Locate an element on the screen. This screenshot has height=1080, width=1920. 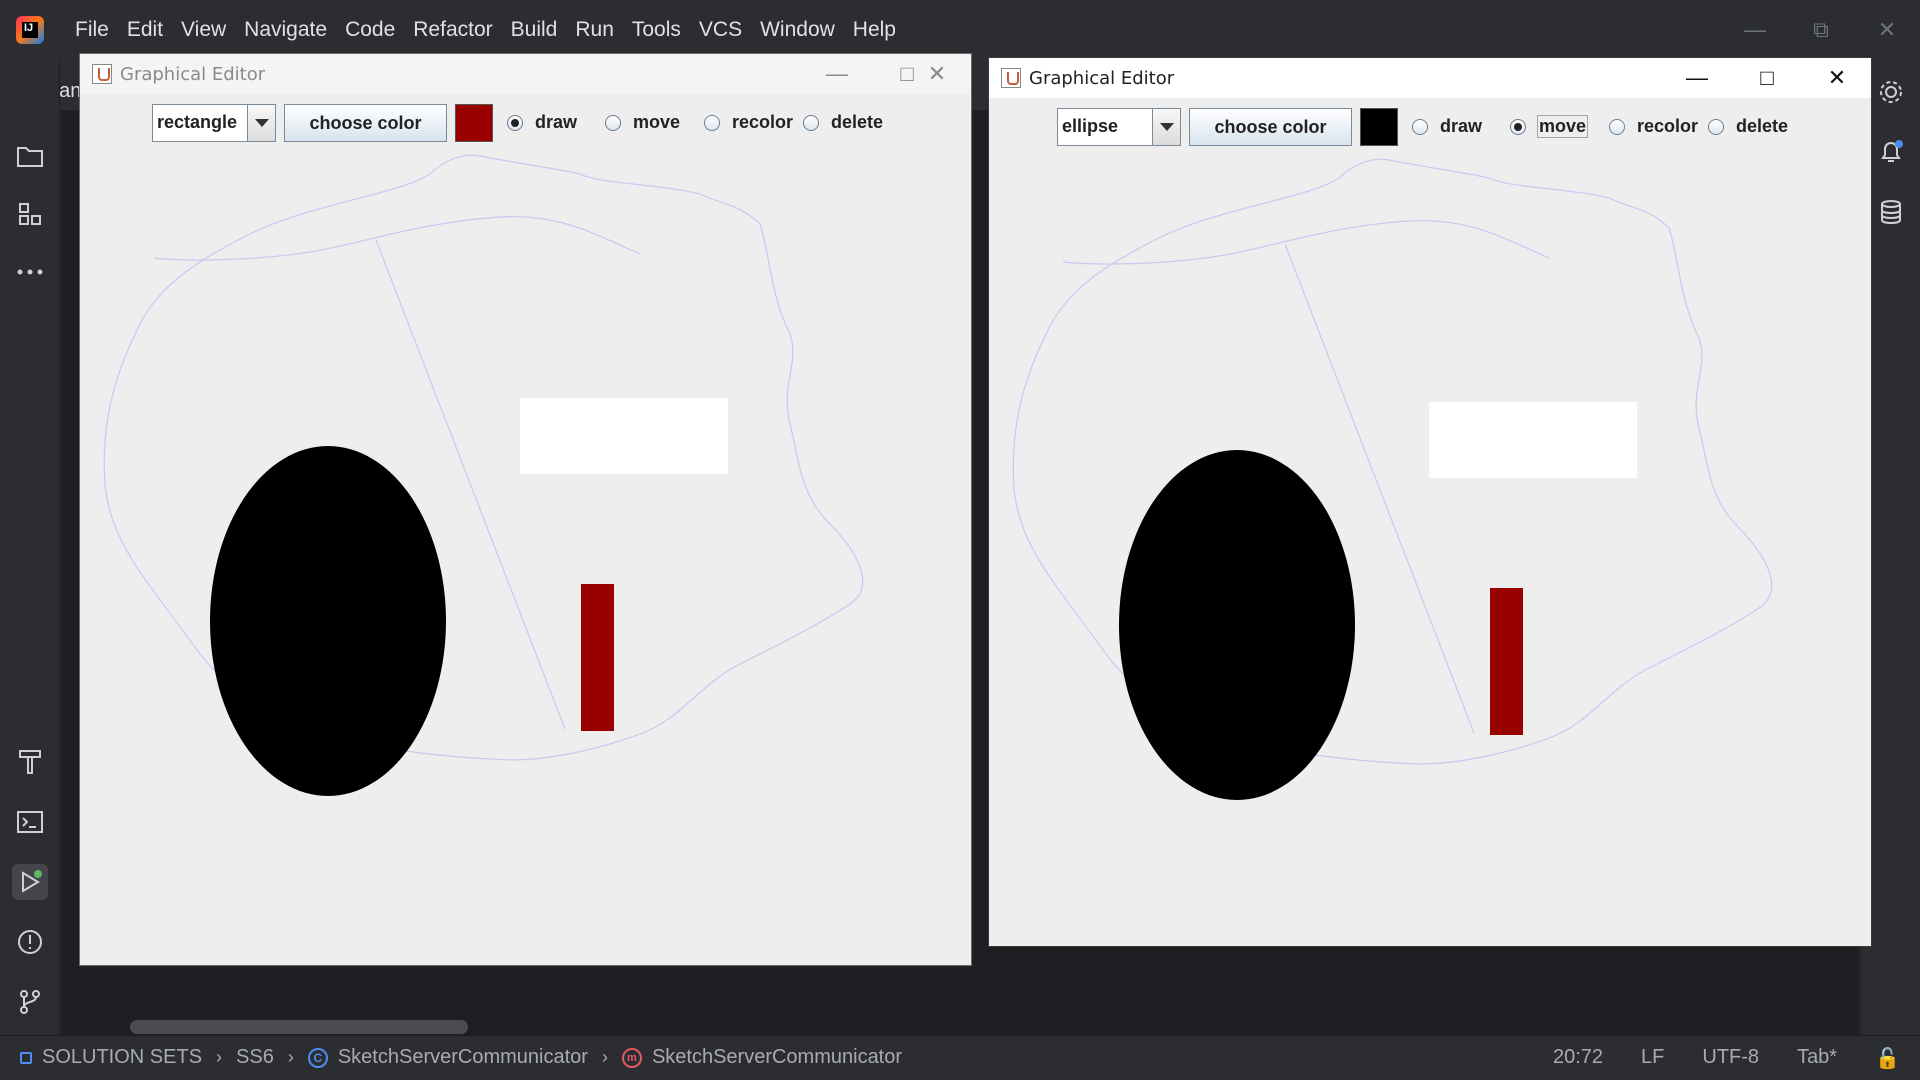
more-icon is located at coordinates (30, 272).